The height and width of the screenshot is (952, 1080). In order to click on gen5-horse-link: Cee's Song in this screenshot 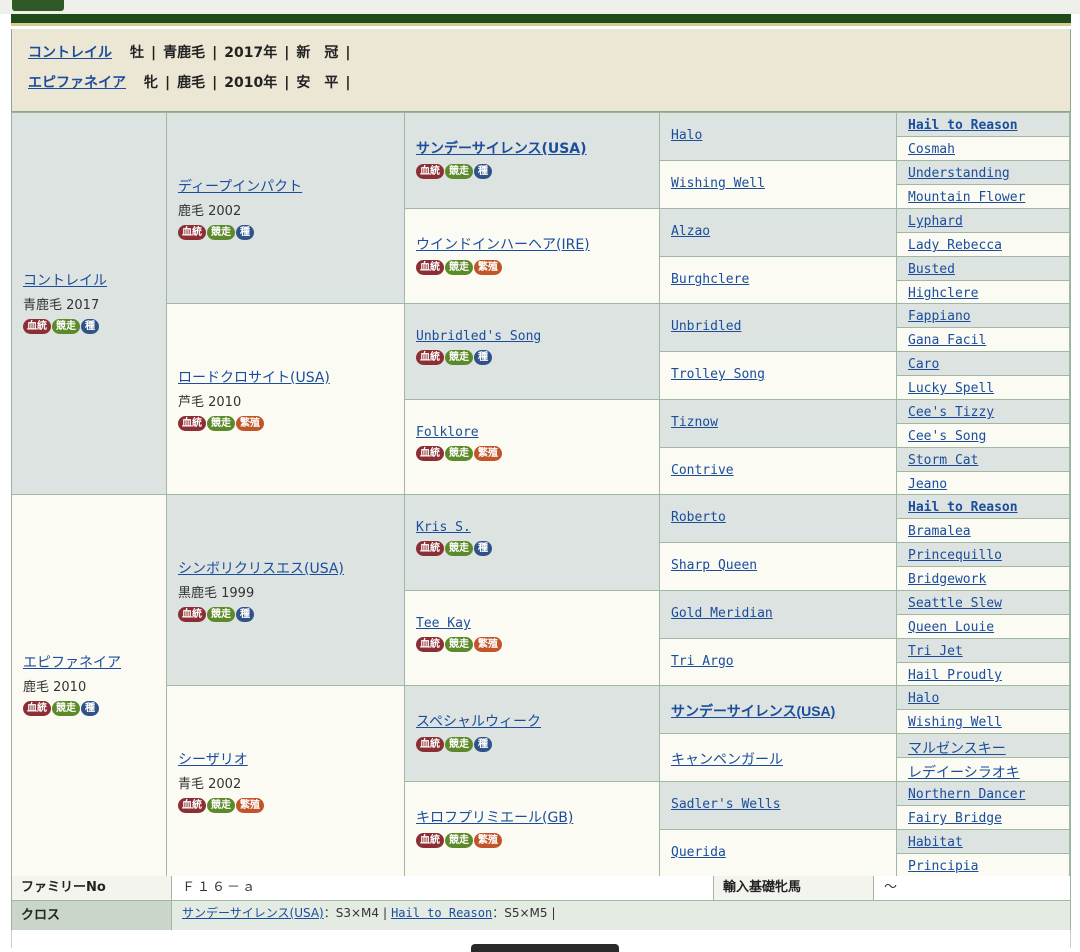, I will do `click(947, 436)`.